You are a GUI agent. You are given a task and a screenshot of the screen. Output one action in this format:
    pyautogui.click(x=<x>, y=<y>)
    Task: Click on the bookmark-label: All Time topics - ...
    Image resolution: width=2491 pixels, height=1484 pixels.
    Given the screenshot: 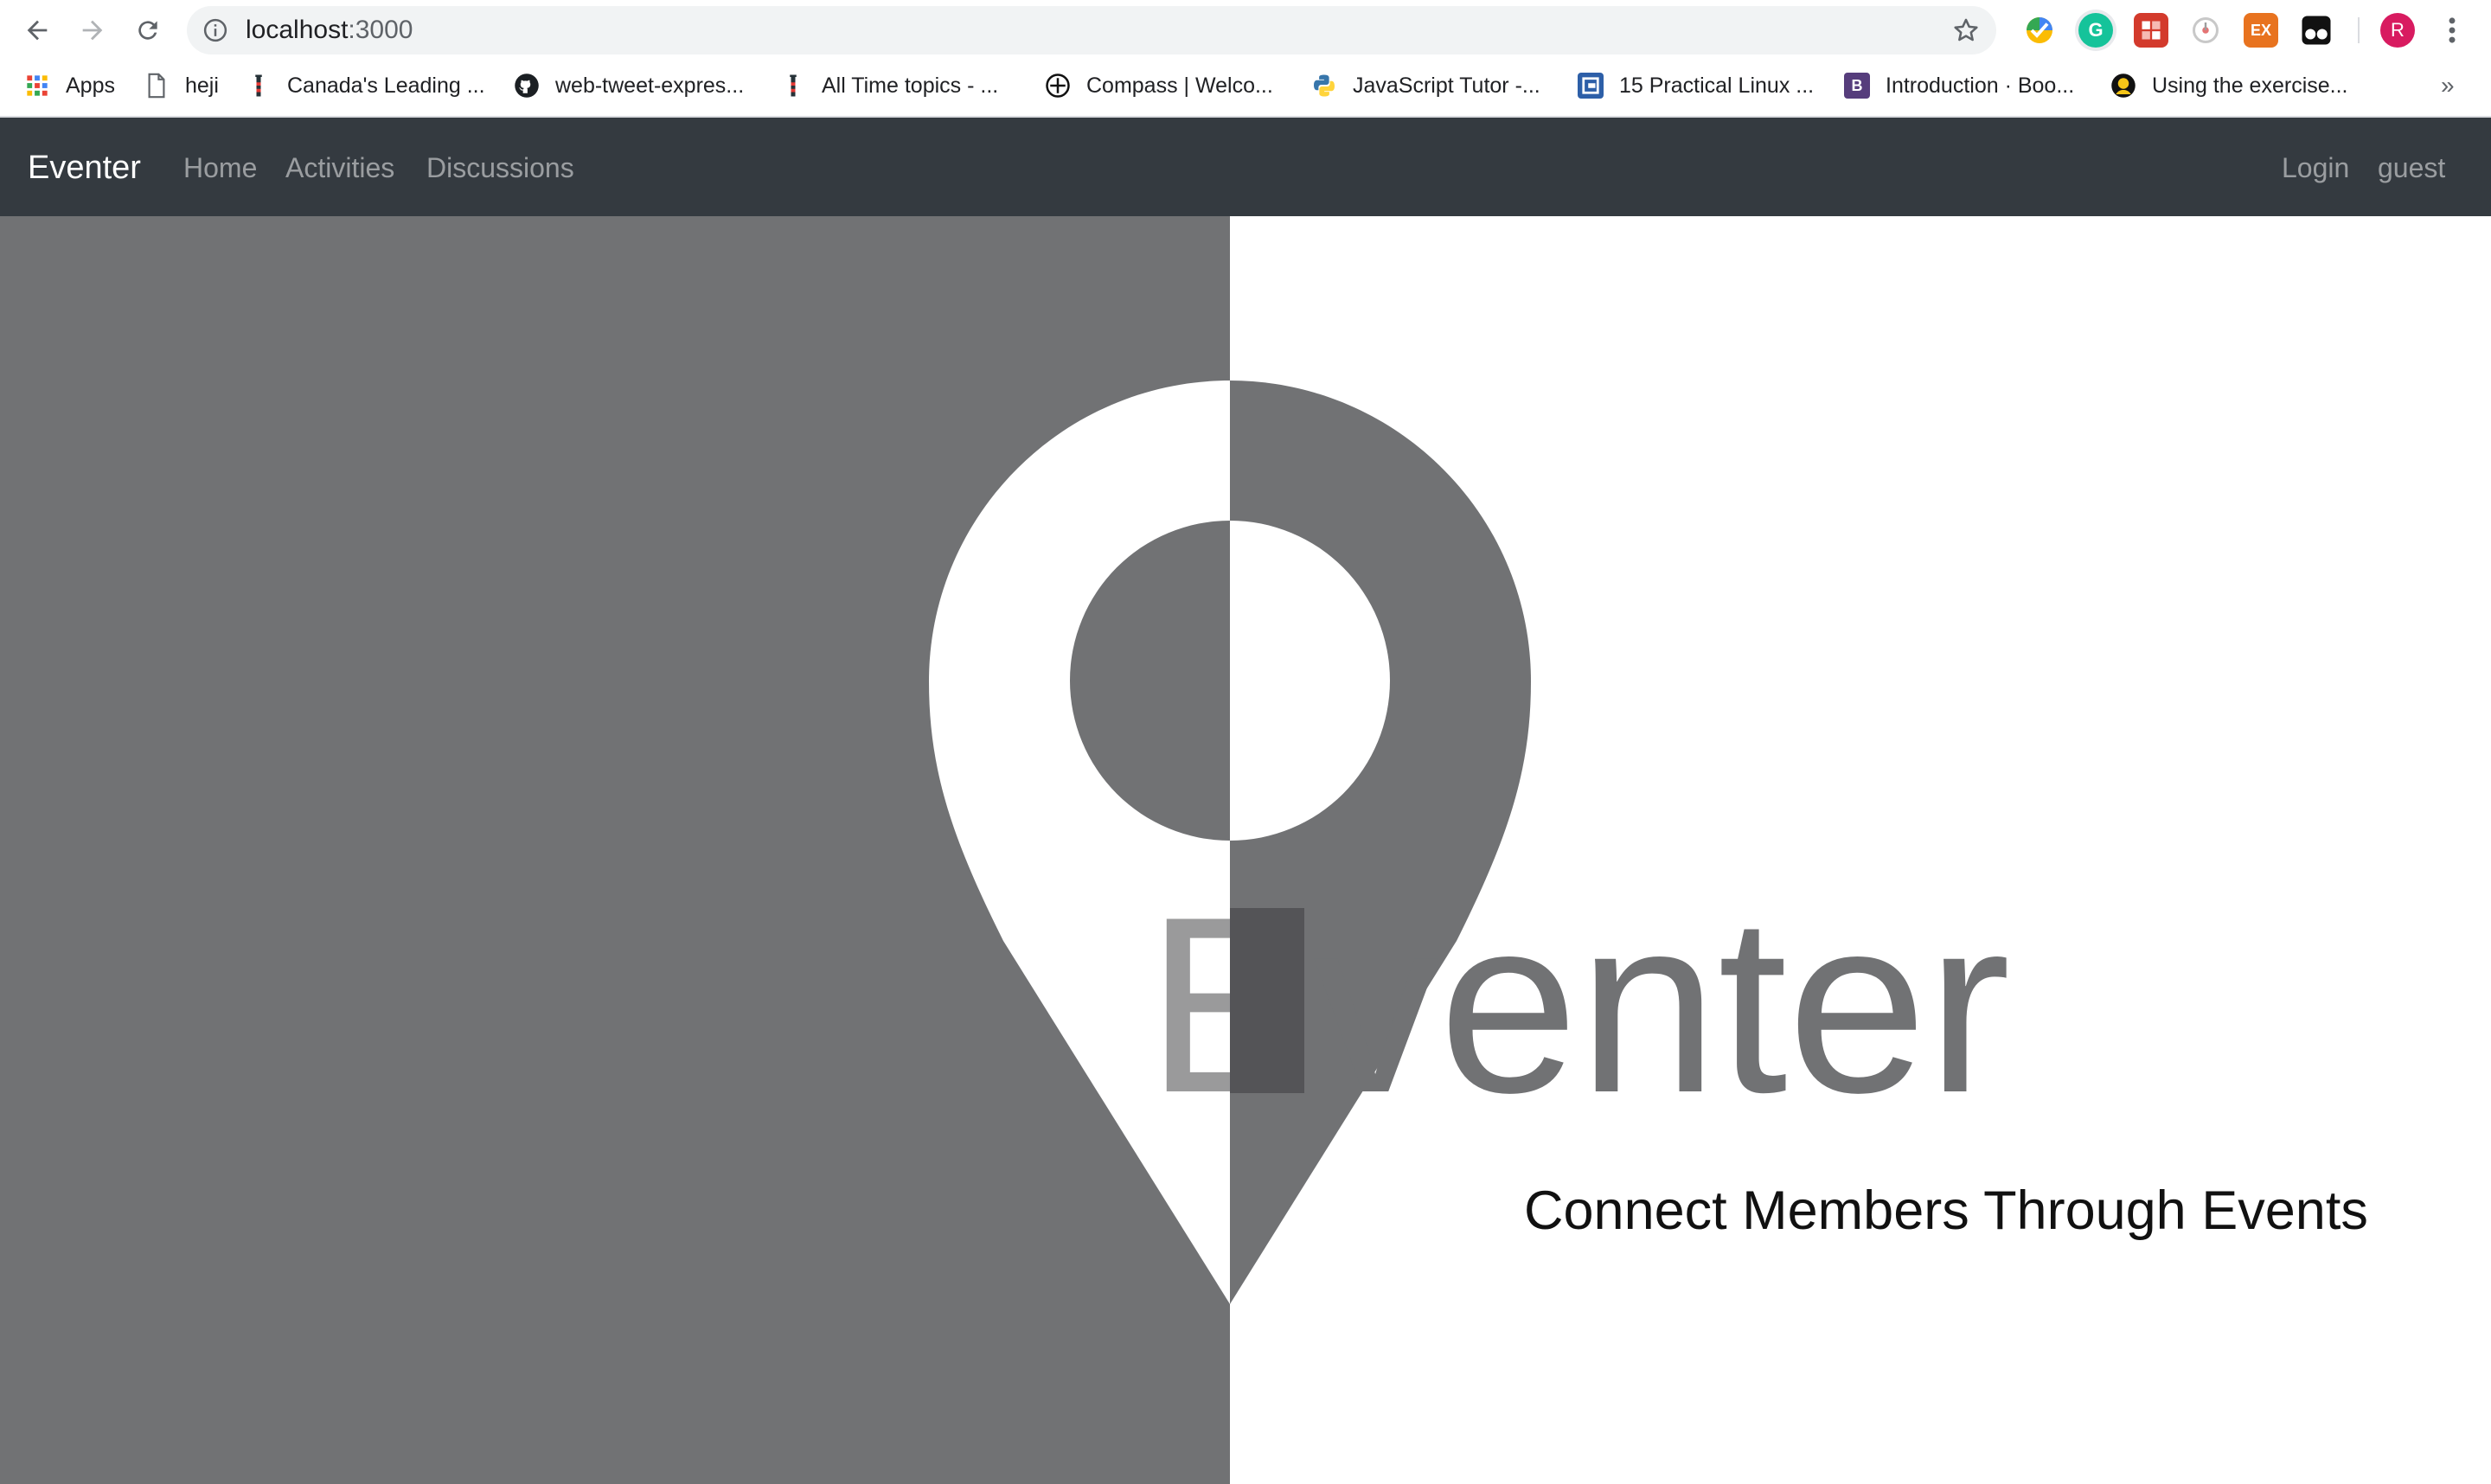 What is the action you would take?
    pyautogui.click(x=911, y=86)
    